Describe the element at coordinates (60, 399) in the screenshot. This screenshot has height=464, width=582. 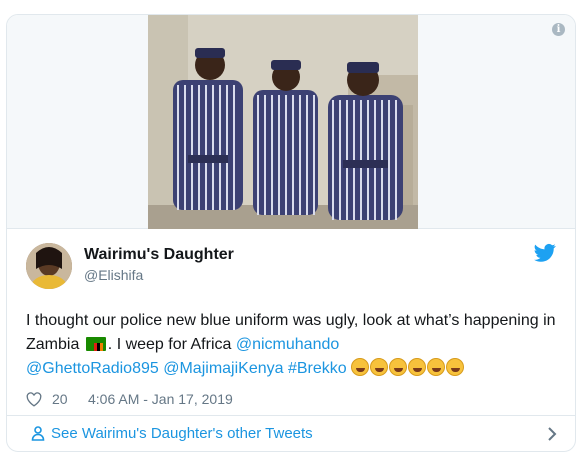
I see `like-count: 20` at that location.